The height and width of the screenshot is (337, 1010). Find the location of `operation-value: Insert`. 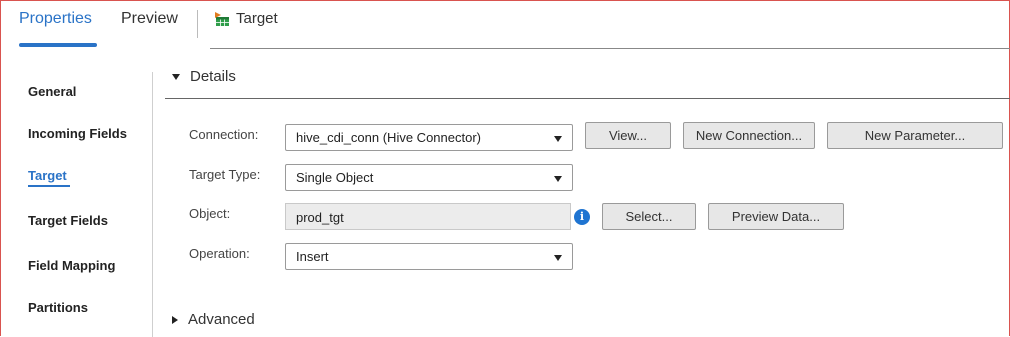

operation-value: Insert is located at coordinates (312, 256).